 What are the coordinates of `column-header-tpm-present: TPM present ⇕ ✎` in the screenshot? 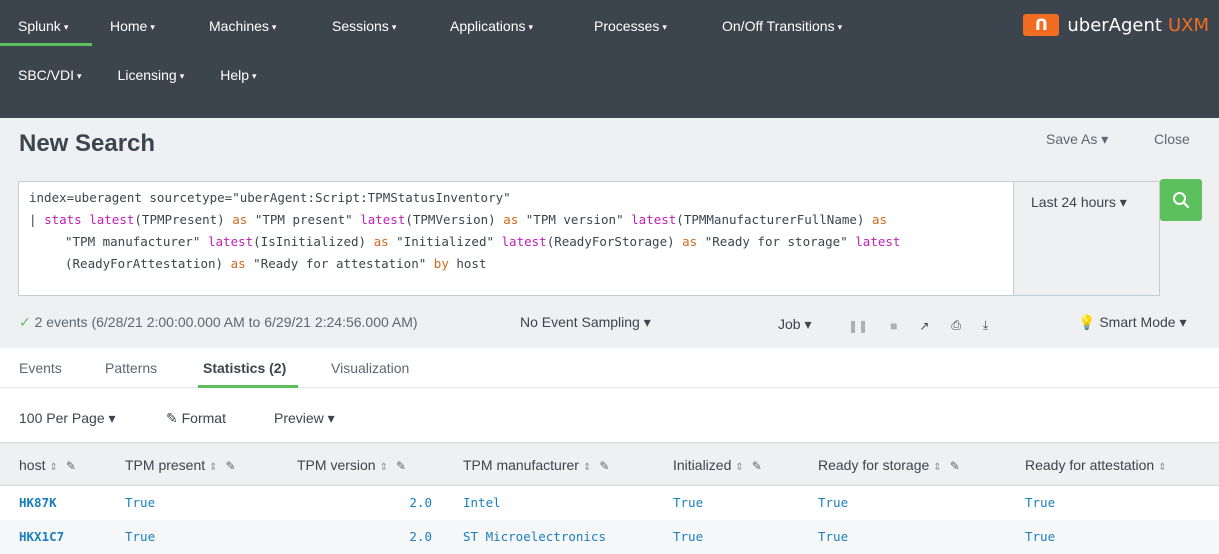 It's located at (180, 465).